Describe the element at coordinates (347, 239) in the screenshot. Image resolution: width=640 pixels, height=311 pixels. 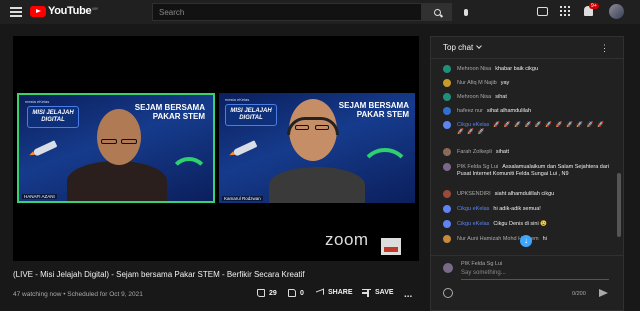
I see `zoom-logo: zoom` at that location.